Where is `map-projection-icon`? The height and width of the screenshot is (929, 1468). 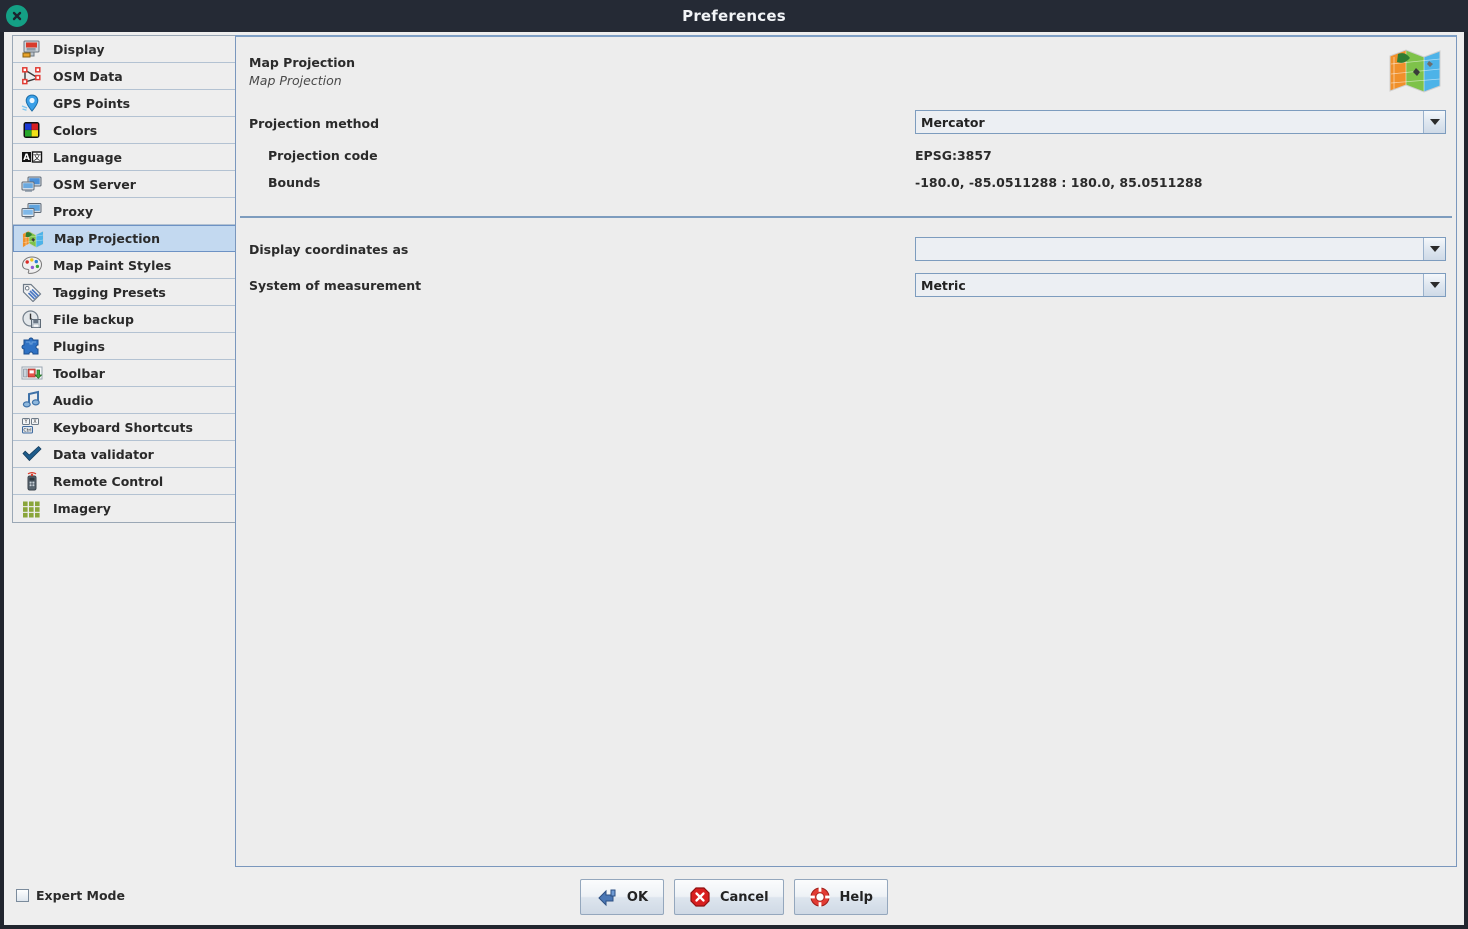
map-projection-icon is located at coordinates (33, 239).